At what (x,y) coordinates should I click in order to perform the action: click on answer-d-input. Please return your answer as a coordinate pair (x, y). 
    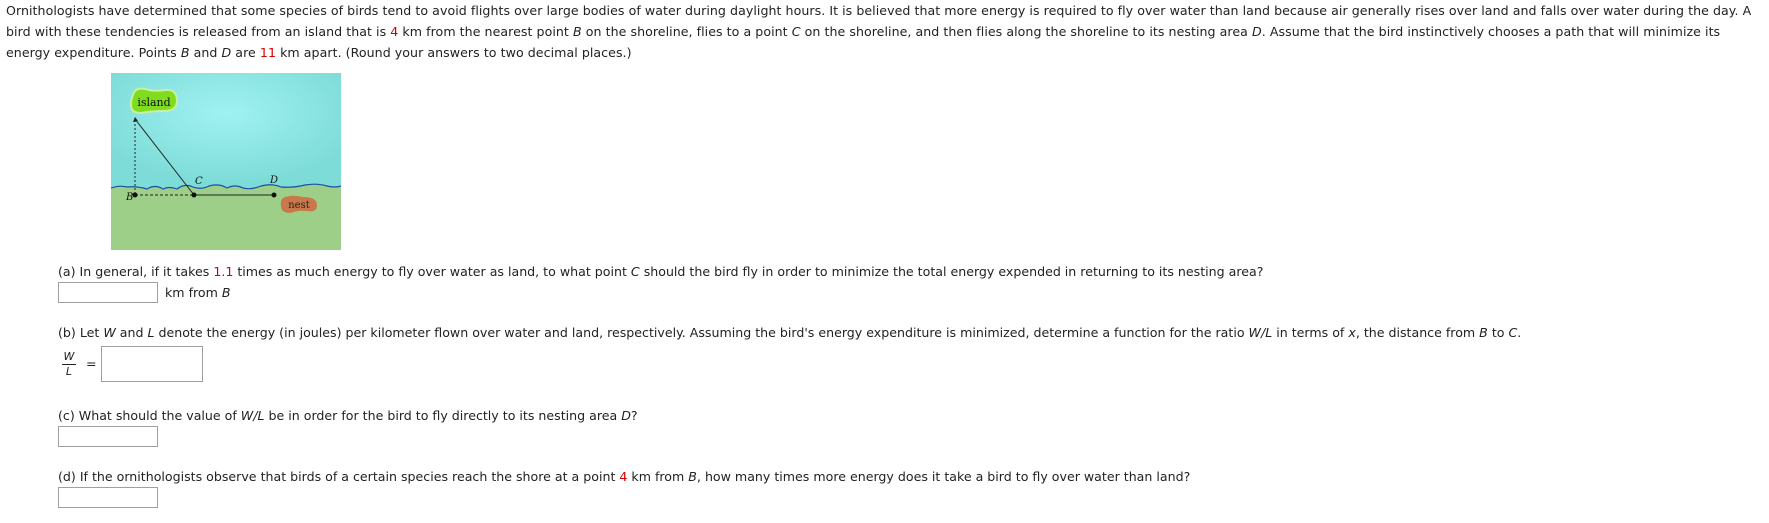
    Looking at the image, I should click on (108, 497).